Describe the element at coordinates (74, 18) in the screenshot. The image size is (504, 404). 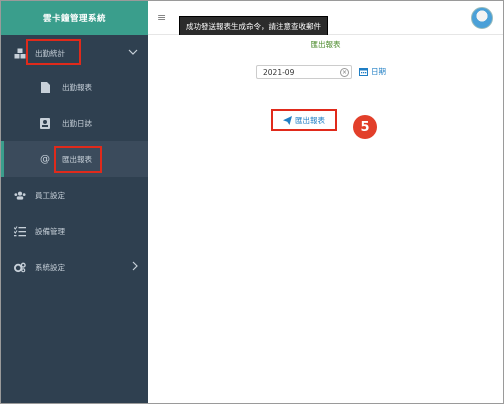
I see `app-title: 雲卡鐘管理系統` at that location.